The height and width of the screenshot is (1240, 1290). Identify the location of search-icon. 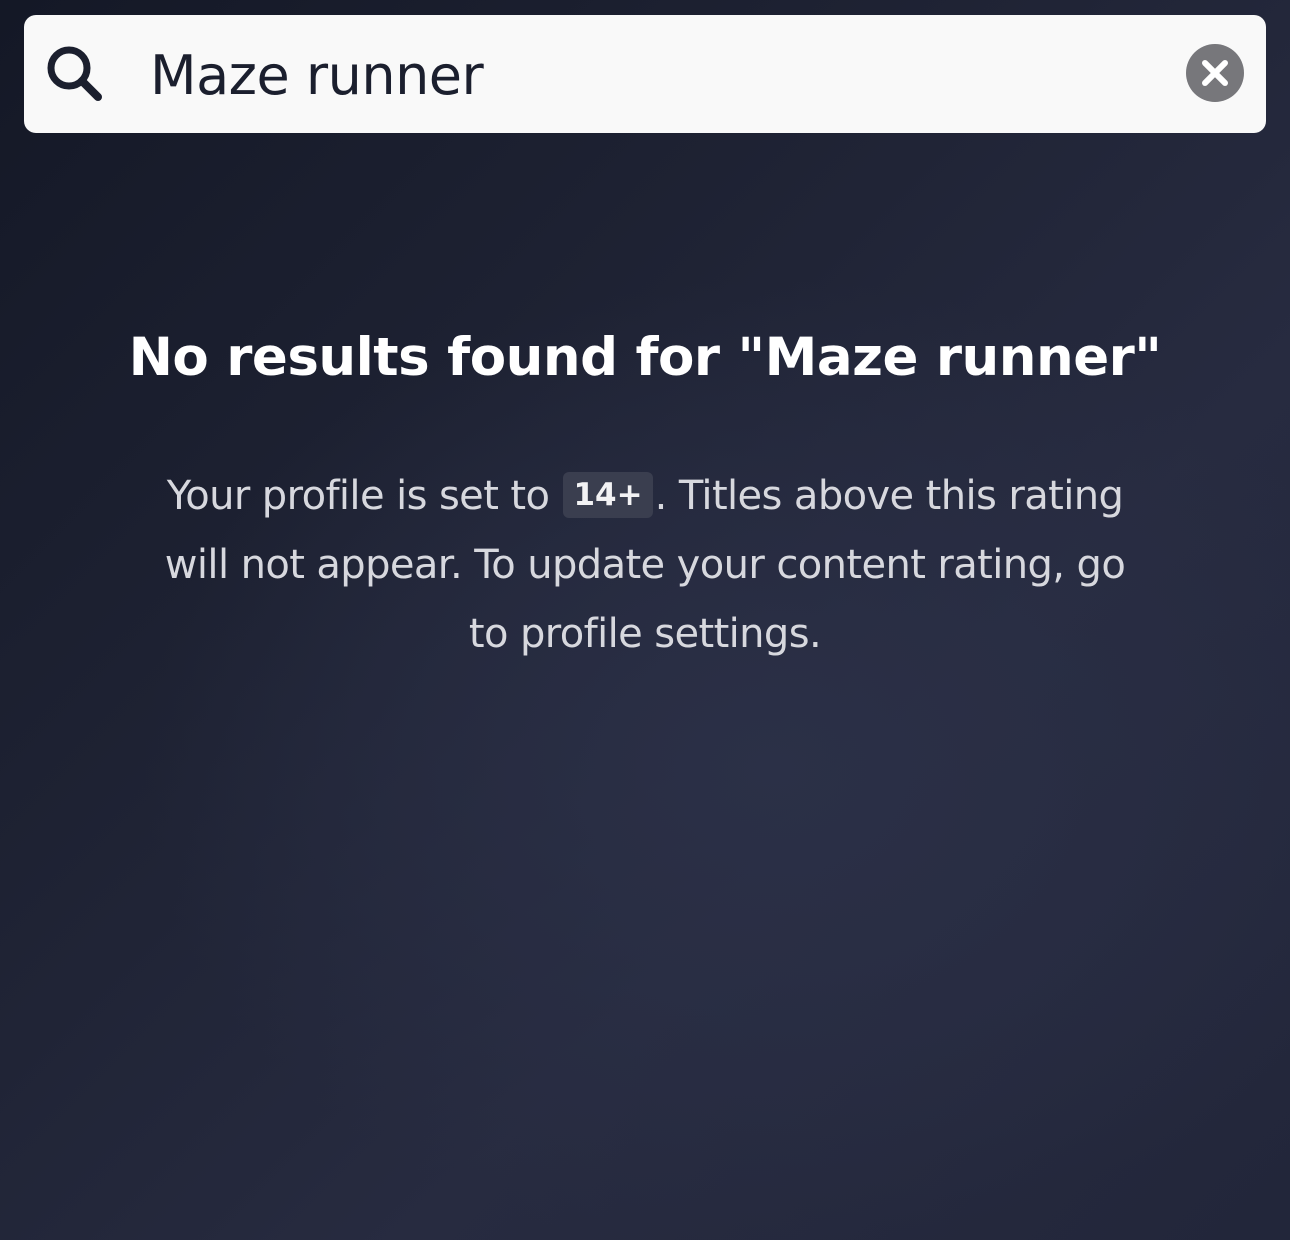
(75, 74).